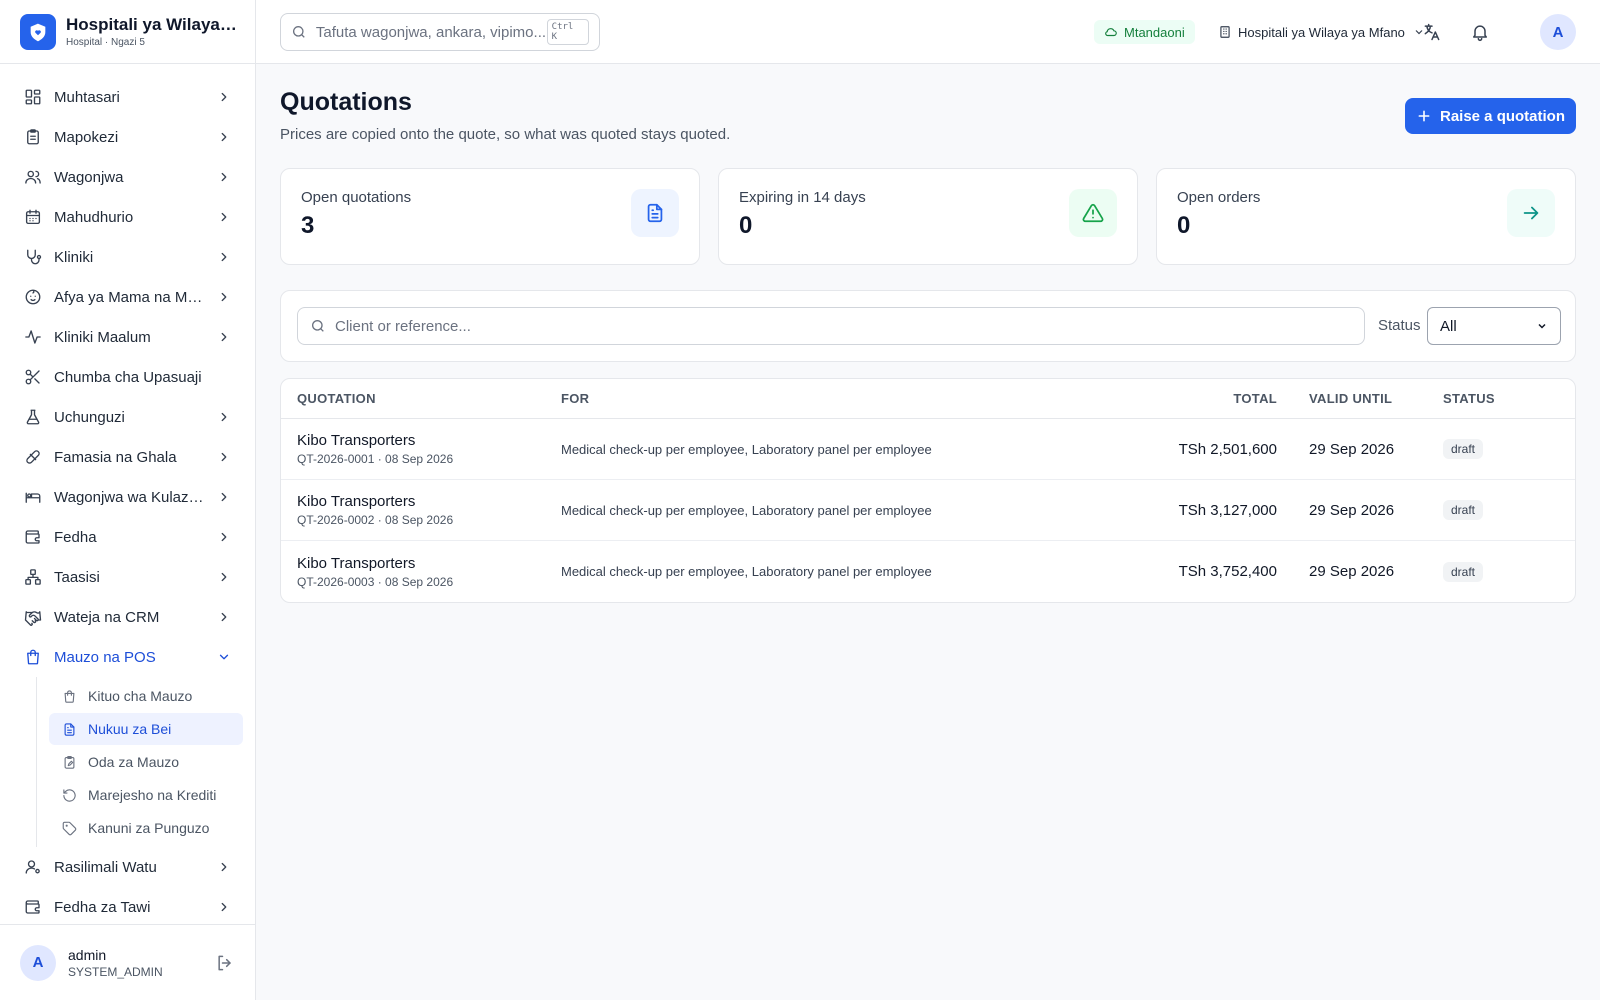 Image resolution: width=1600 pixels, height=1000 pixels. Describe the element at coordinates (225, 963) in the screenshot. I see `logout-icon` at that location.